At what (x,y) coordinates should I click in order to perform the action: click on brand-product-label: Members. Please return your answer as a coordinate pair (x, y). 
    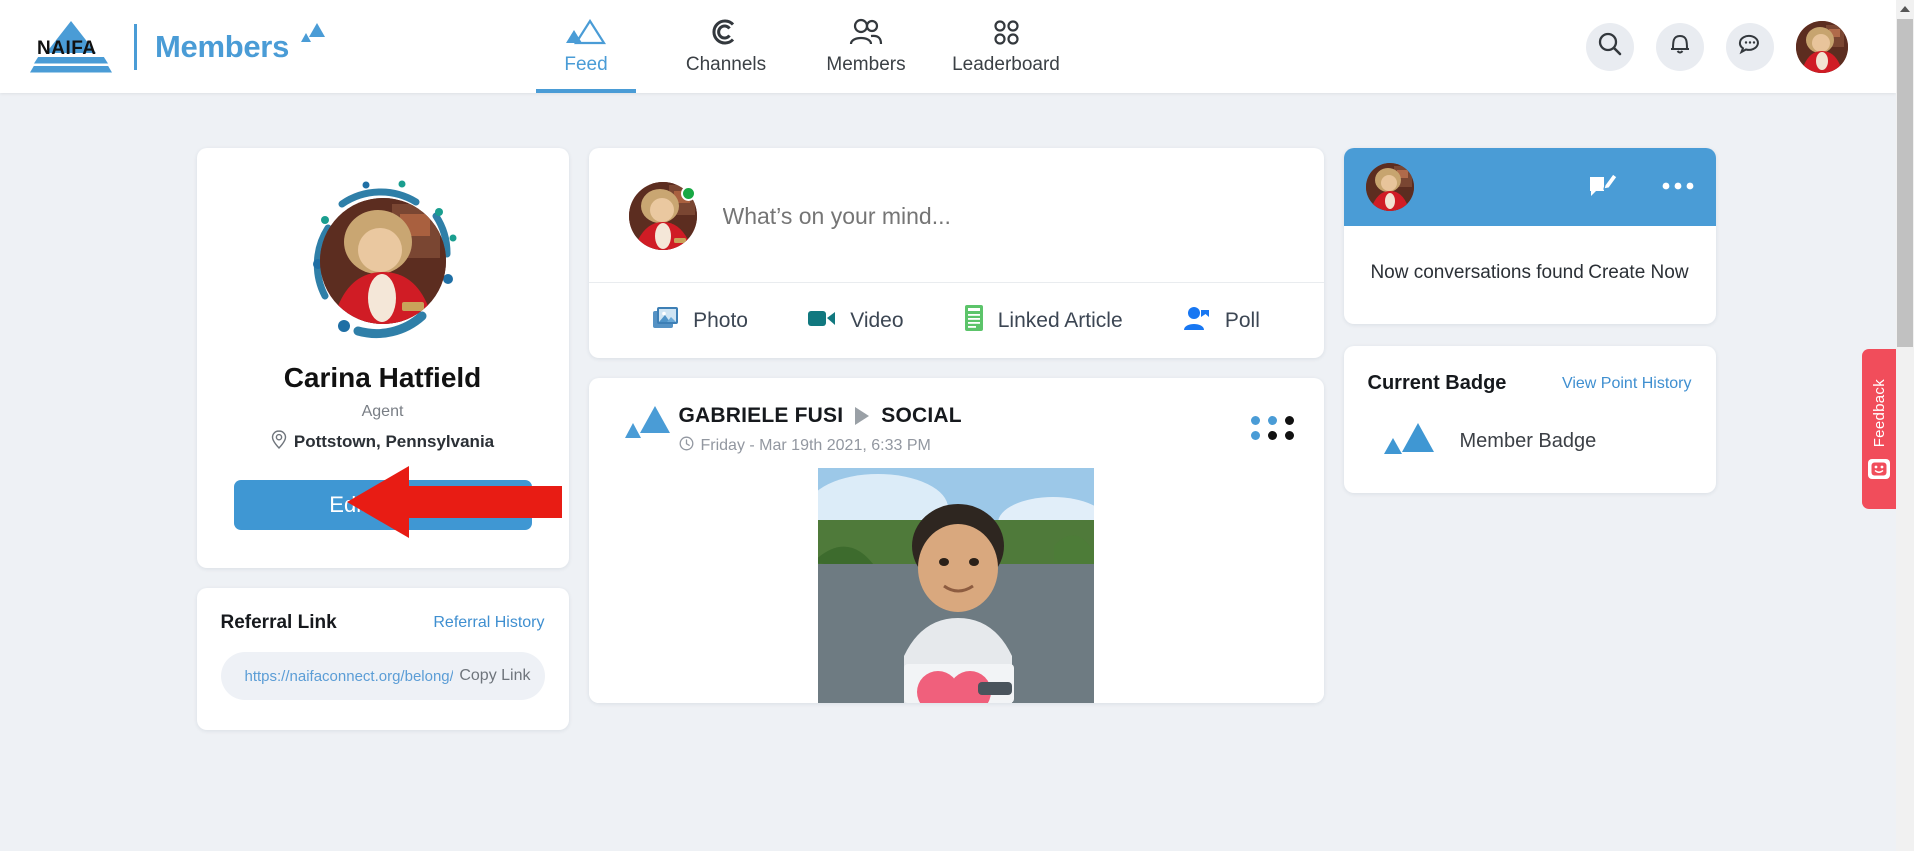
    Looking at the image, I should click on (222, 46).